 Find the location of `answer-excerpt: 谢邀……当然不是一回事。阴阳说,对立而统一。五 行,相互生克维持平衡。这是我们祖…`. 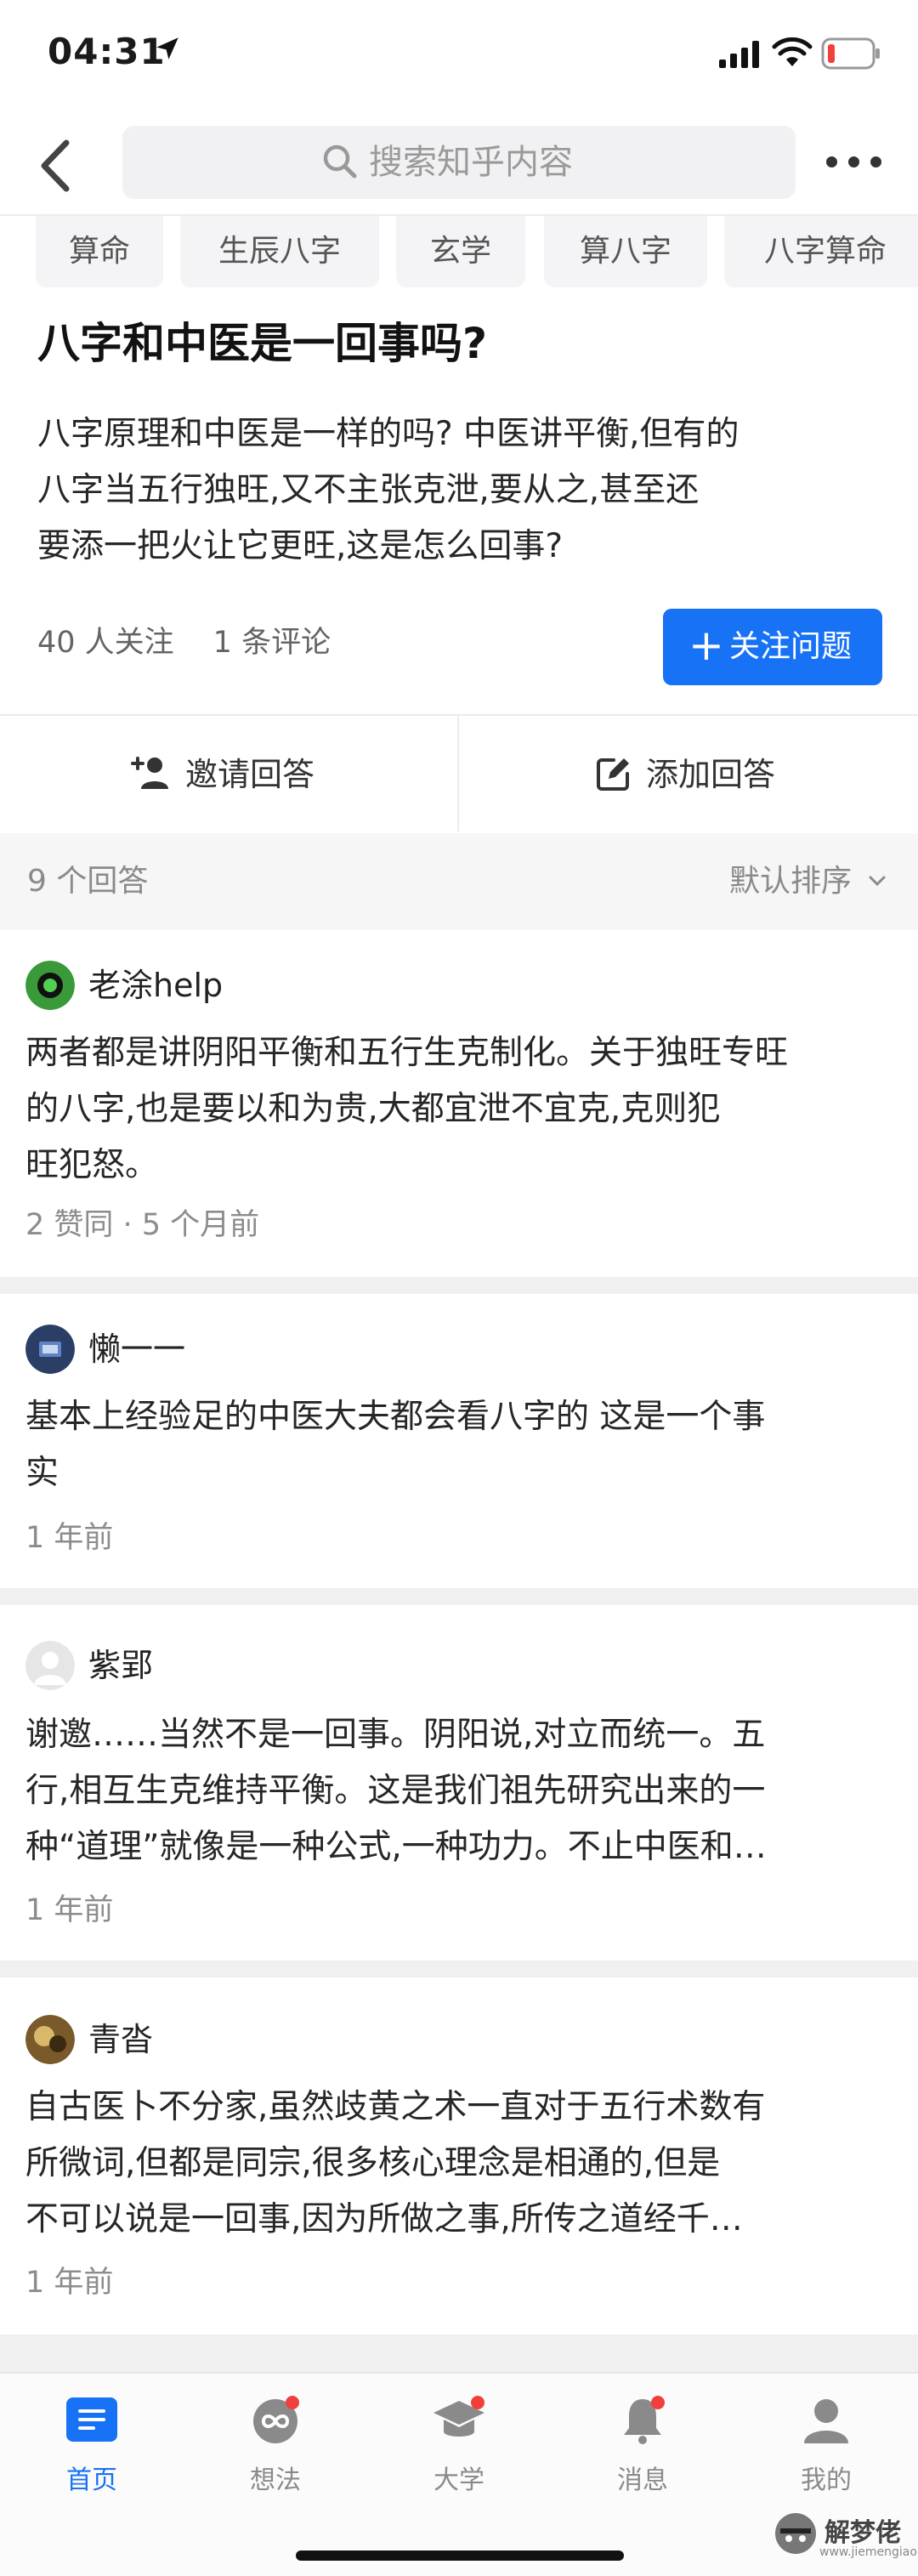

answer-excerpt: 谢邀……当然不是一回事。阴阳说,对立而统一。五 行,相互生克维持平衡。这是我们祖… is located at coordinates (459, 1791).